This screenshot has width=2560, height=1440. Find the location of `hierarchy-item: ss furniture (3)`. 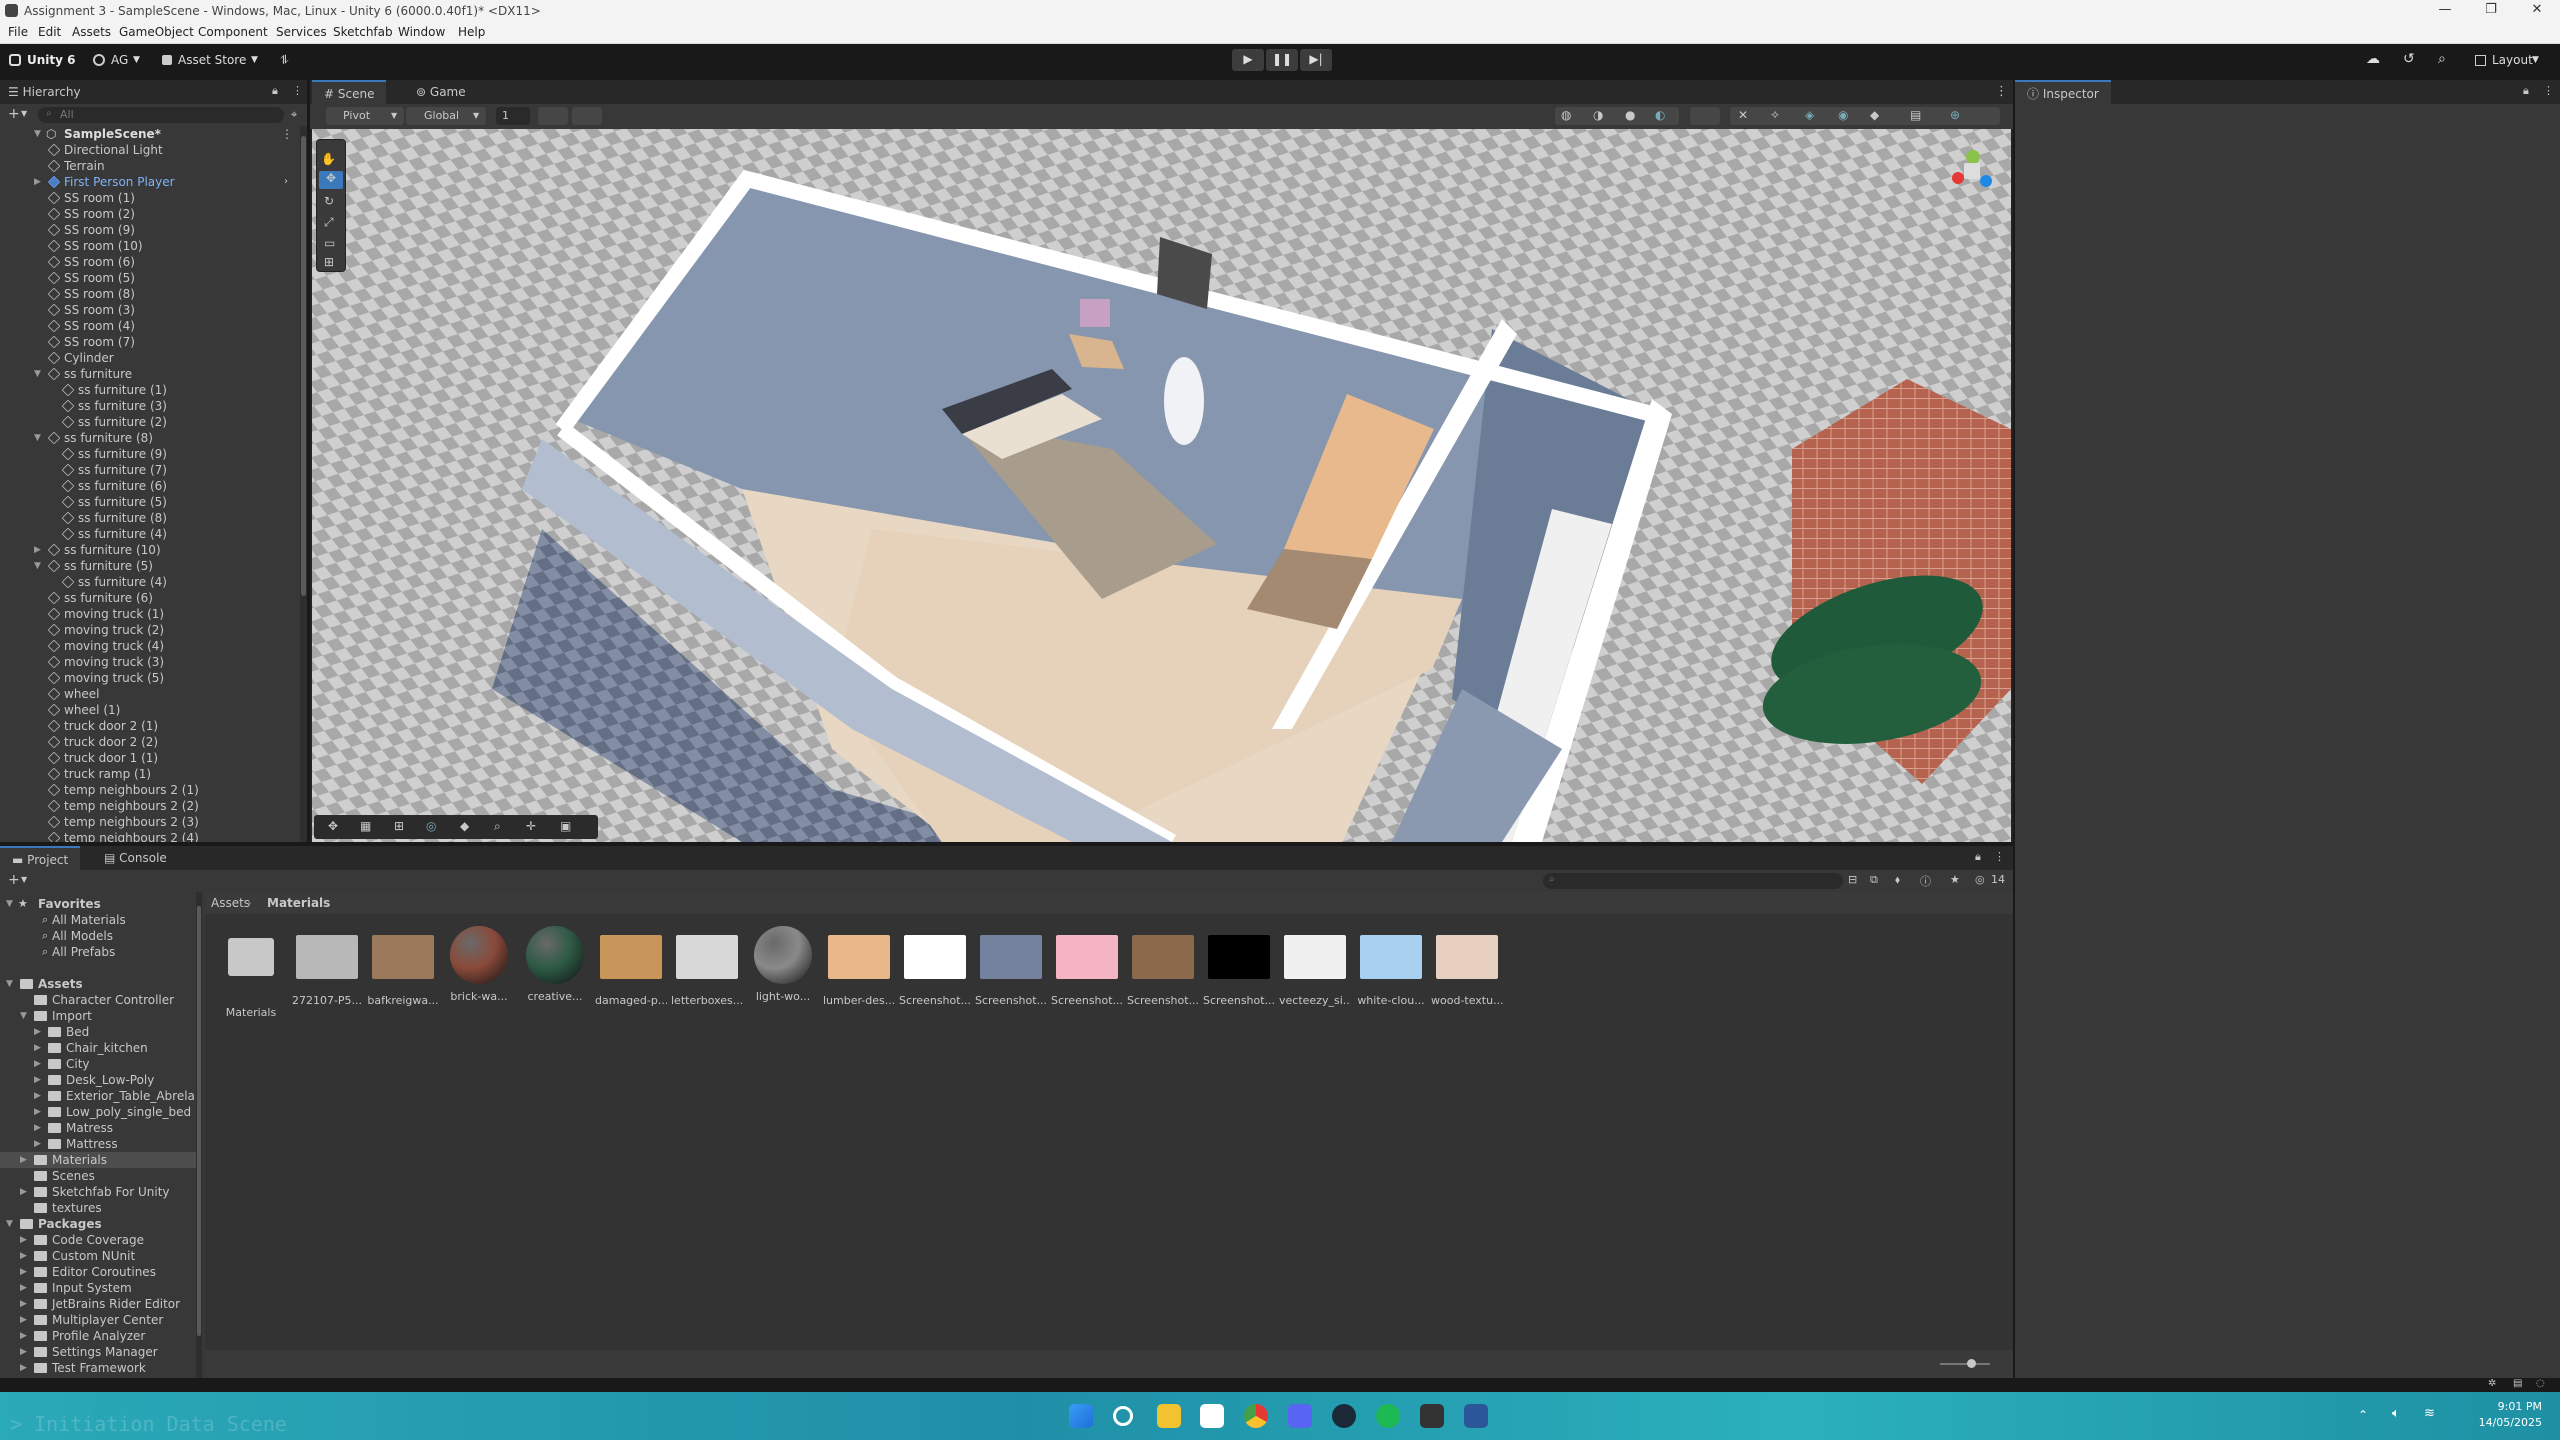

hierarchy-item: ss furniture (3) is located at coordinates (150, 406).